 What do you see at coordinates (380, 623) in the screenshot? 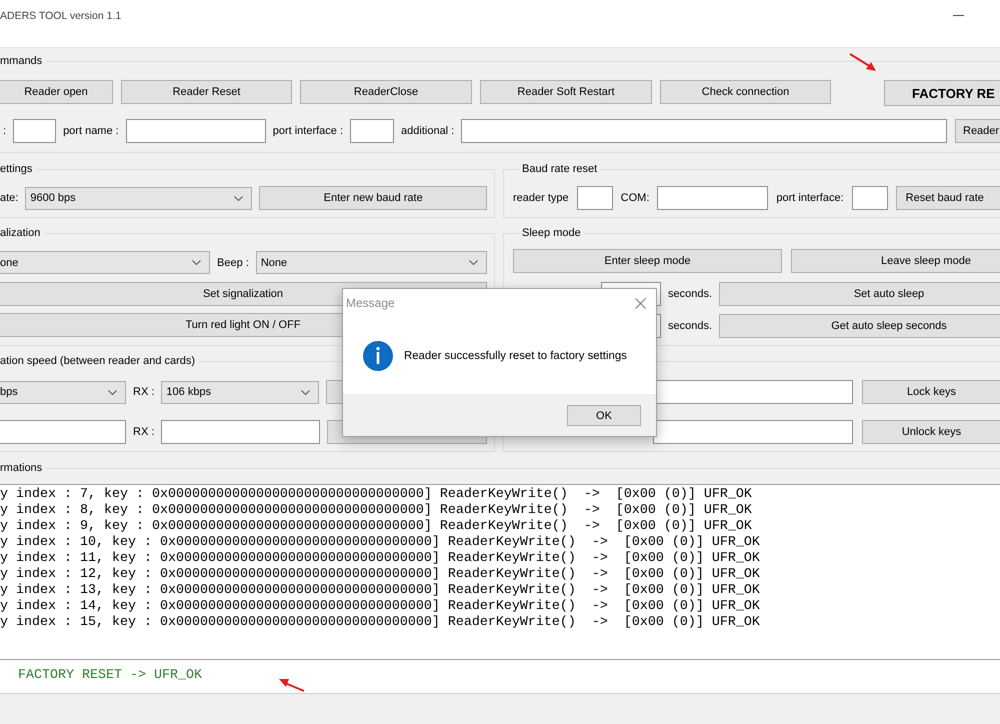
I see `log-line: y index : 15, key : 0x00000000000000000000000000000000] ReaderKeyWrite() -> [0x00 (0)] UFR_OK` at bounding box center [380, 623].